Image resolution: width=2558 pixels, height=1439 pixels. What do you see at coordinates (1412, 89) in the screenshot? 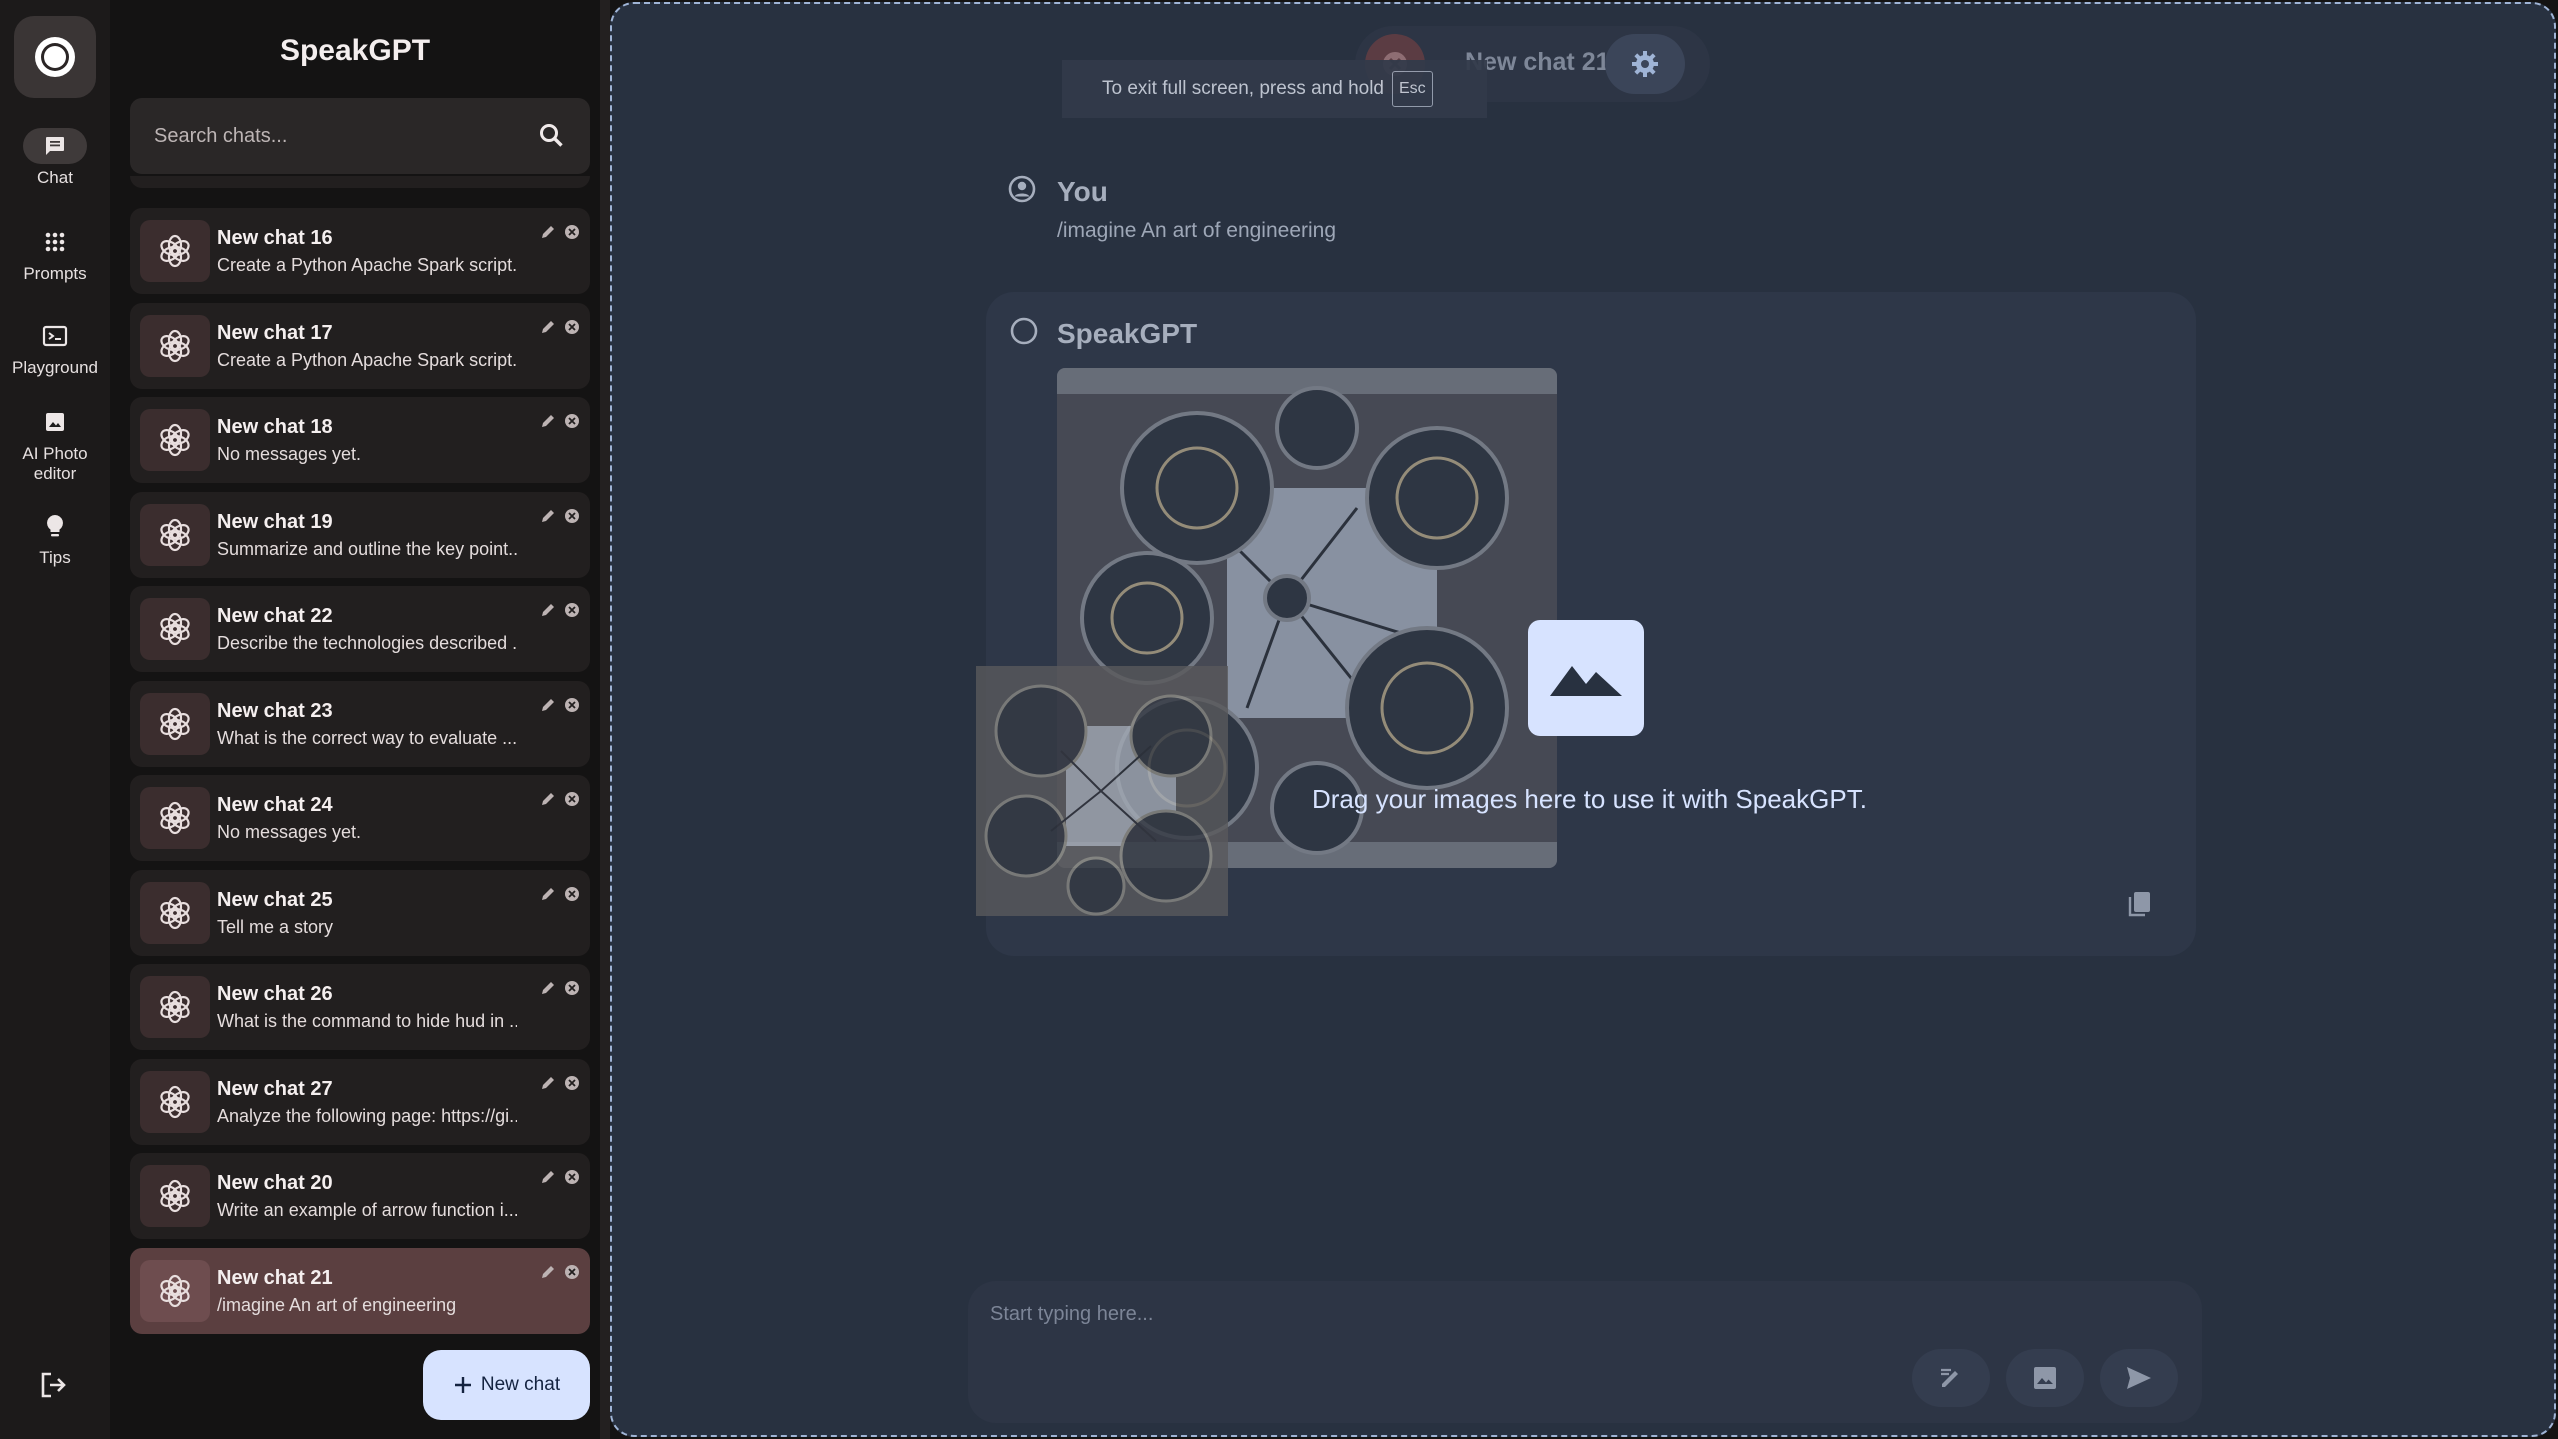
I see `esc-key-hint: Esc` at bounding box center [1412, 89].